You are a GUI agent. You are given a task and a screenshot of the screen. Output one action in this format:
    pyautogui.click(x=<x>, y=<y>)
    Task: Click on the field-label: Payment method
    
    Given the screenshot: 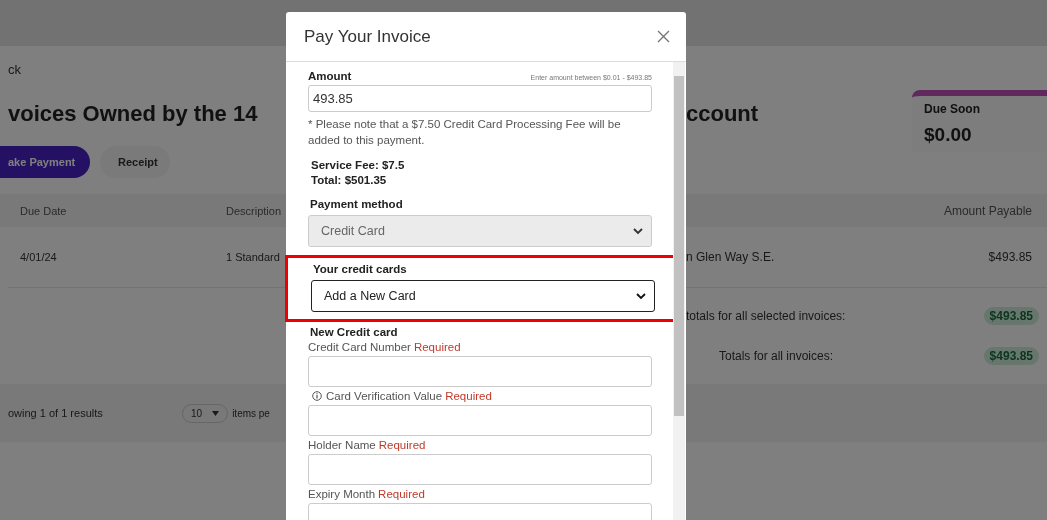 What is the action you would take?
    pyautogui.click(x=356, y=204)
    